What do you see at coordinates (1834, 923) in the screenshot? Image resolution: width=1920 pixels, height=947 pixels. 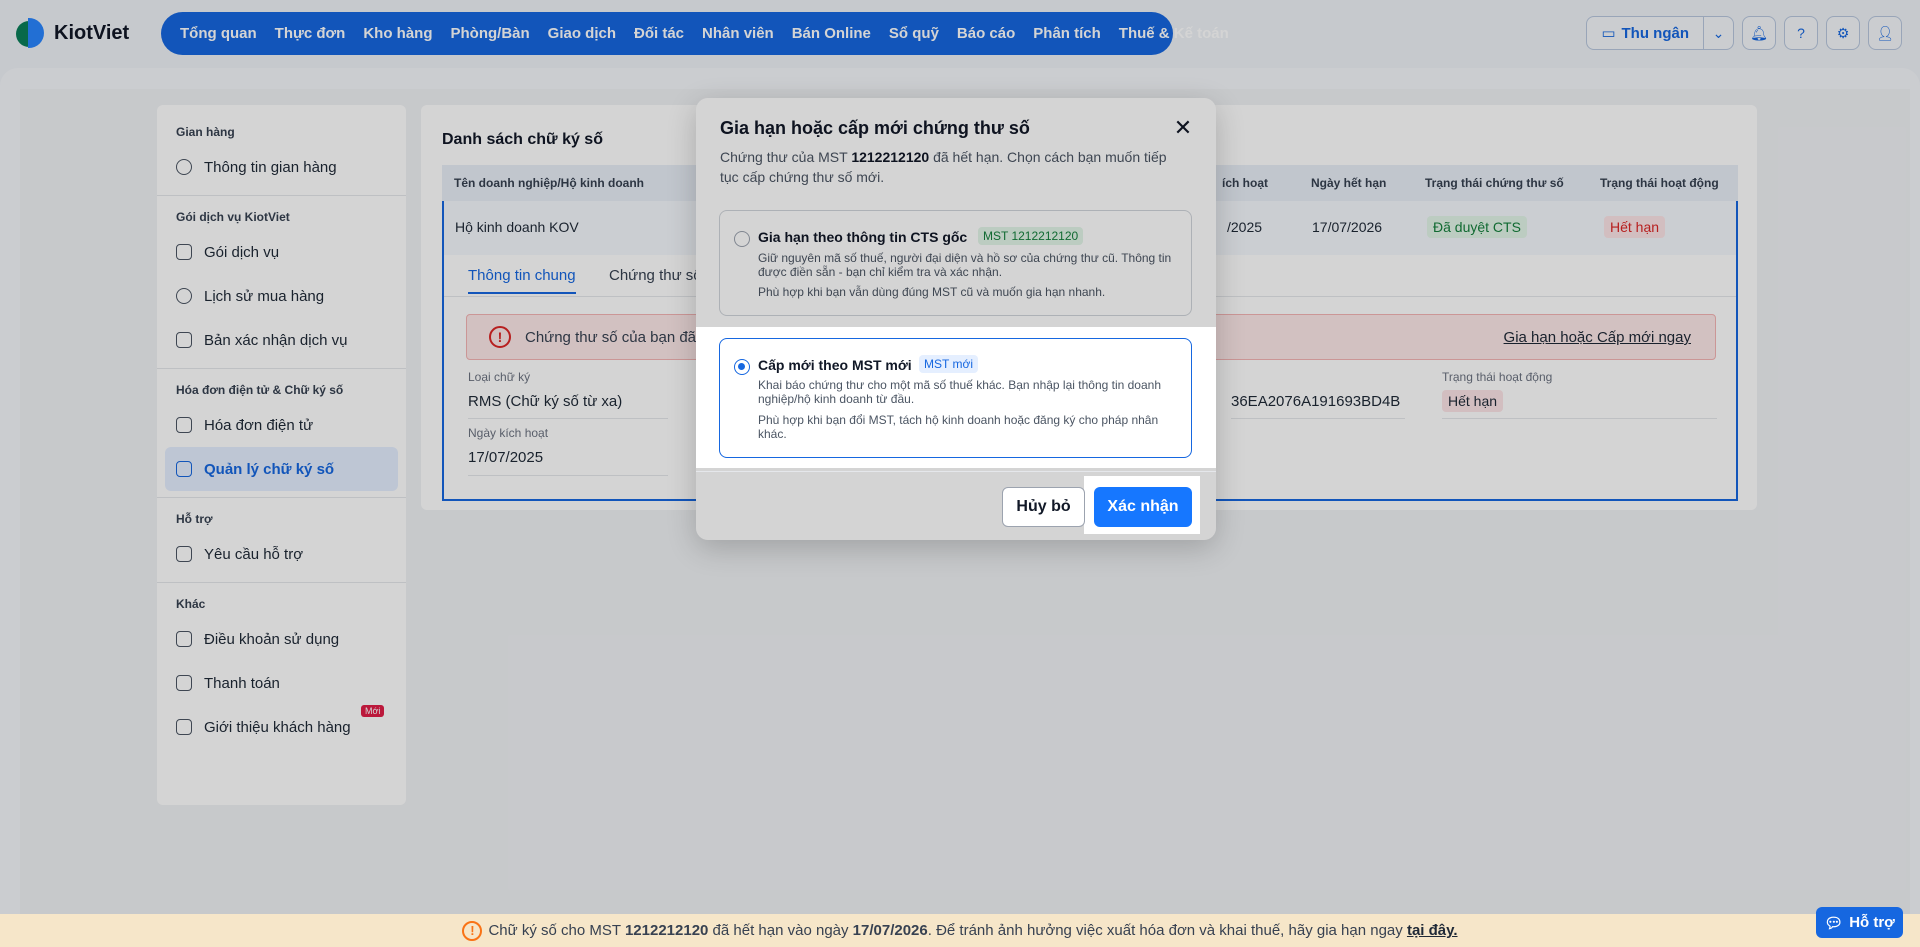 I see `chat-icon: 💬︎` at bounding box center [1834, 923].